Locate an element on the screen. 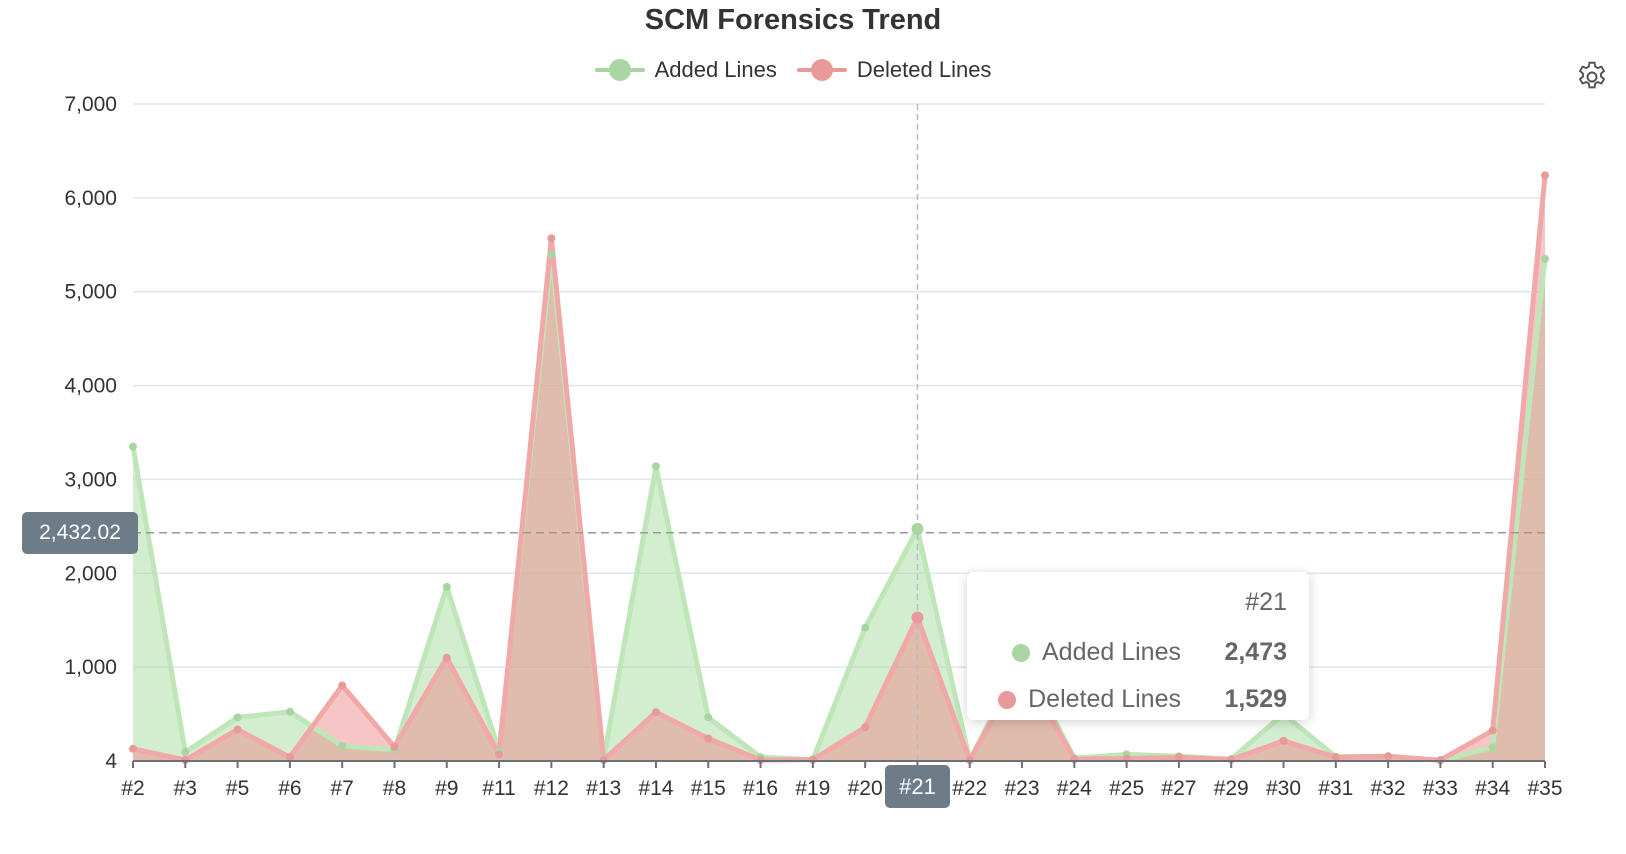 The width and height of the screenshot is (1626, 854). x-tick-label: #15 is located at coordinates (708, 788).